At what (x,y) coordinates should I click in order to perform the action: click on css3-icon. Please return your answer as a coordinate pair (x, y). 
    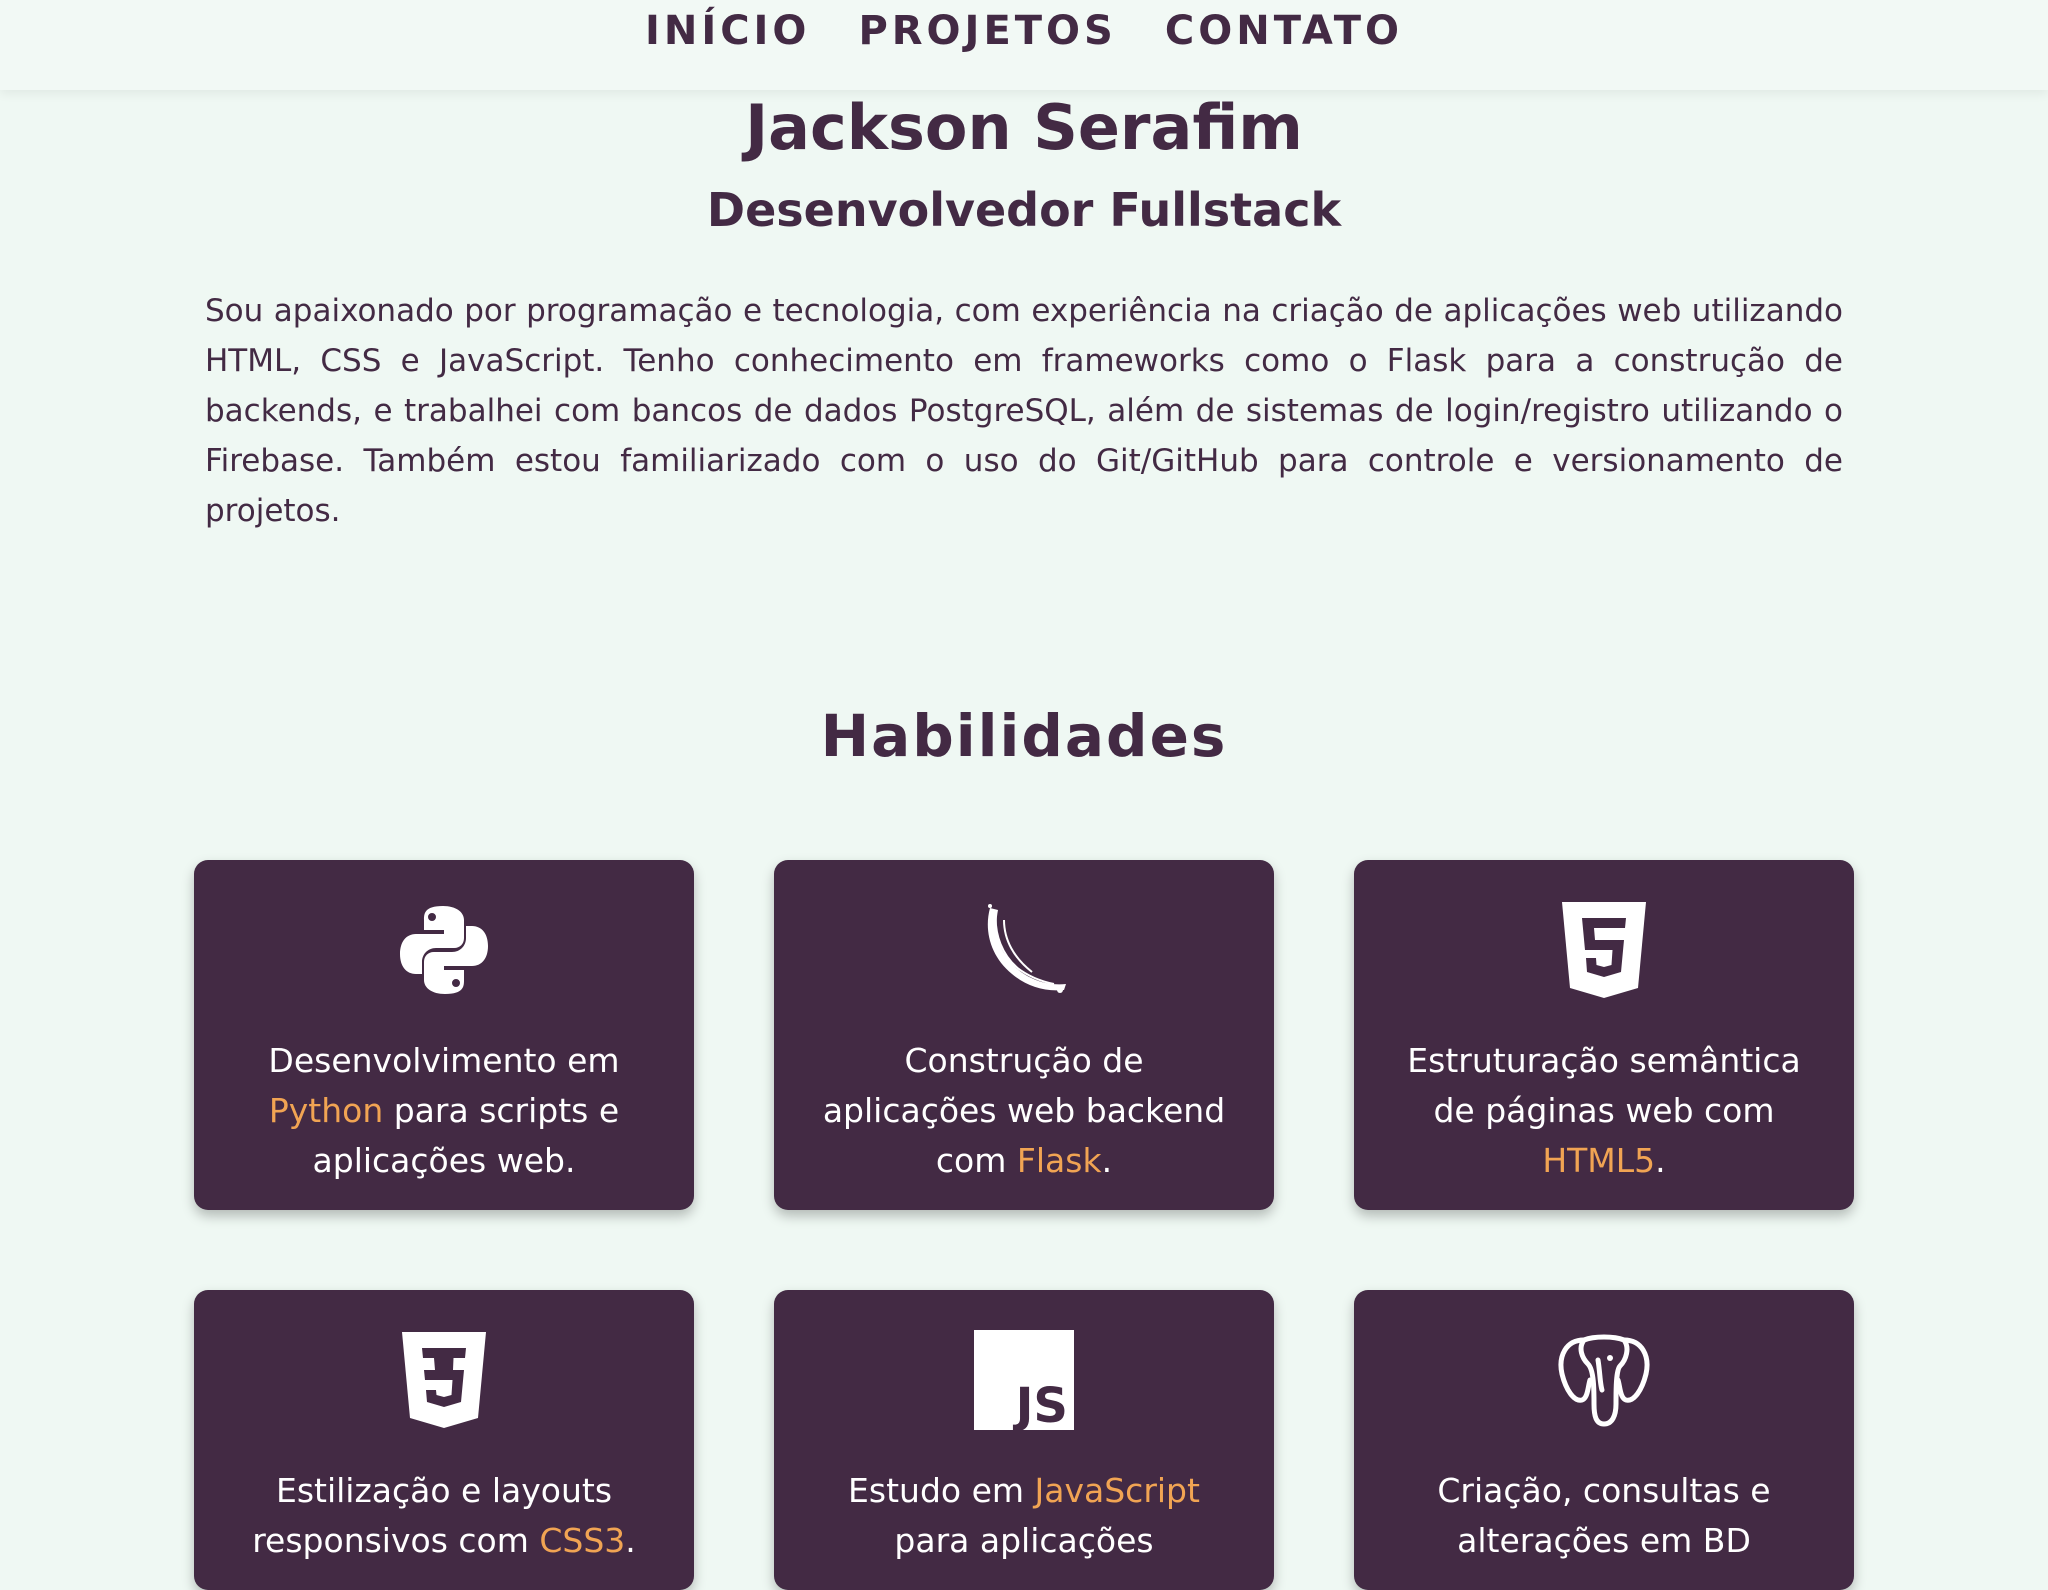
    Looking at the image, I should click on (444, 1380).